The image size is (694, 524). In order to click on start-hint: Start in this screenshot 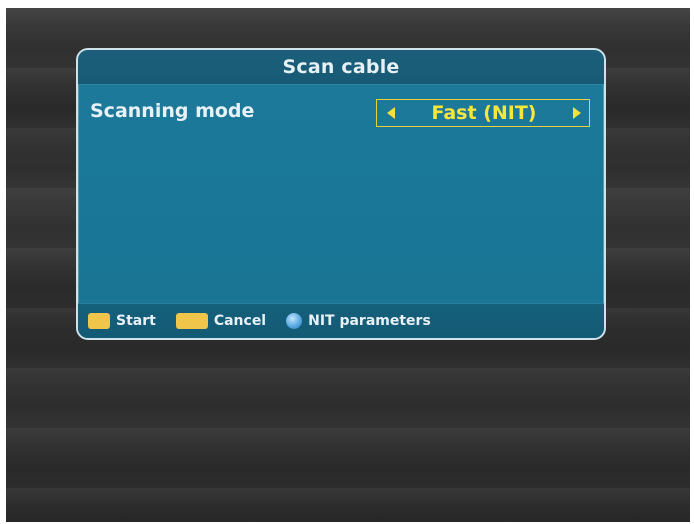, I will do `click(122, 321)`.